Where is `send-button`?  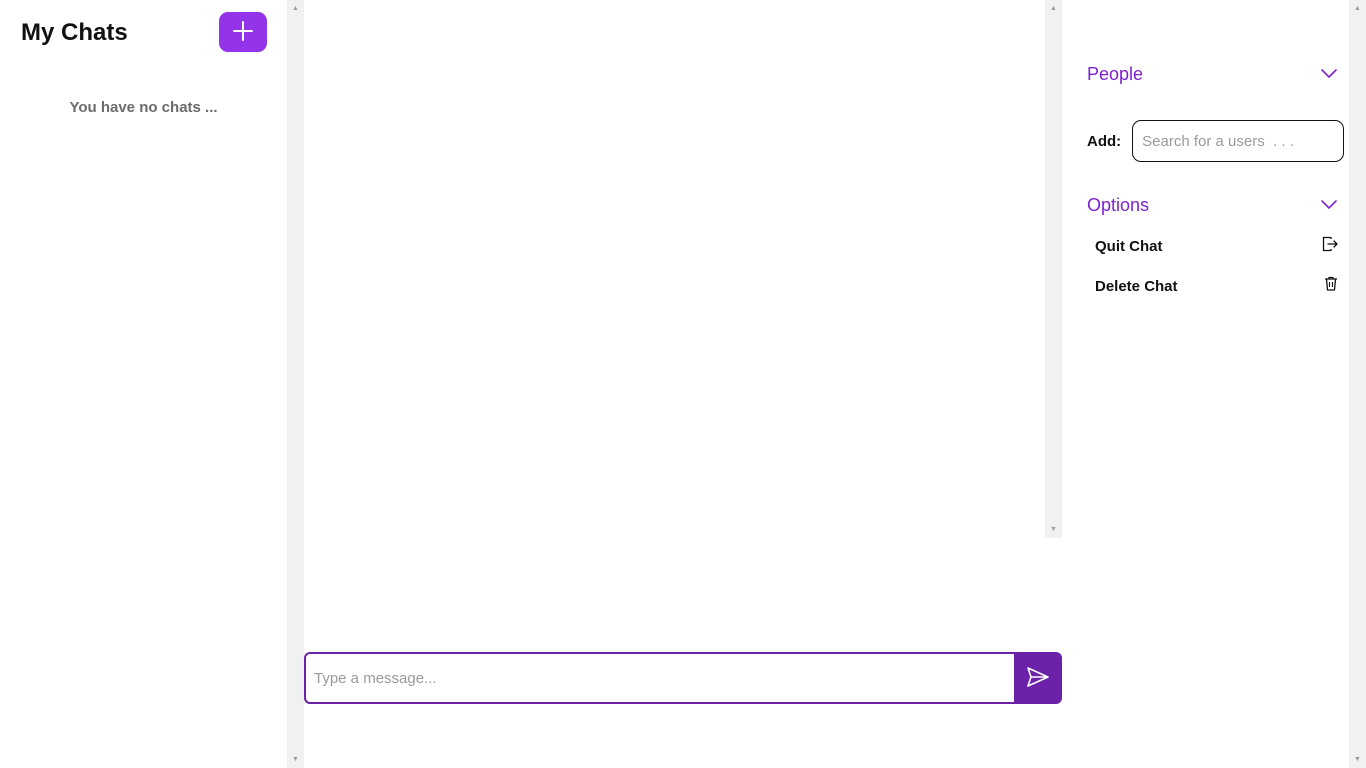 send-button is located at coordinates (1038, 678).